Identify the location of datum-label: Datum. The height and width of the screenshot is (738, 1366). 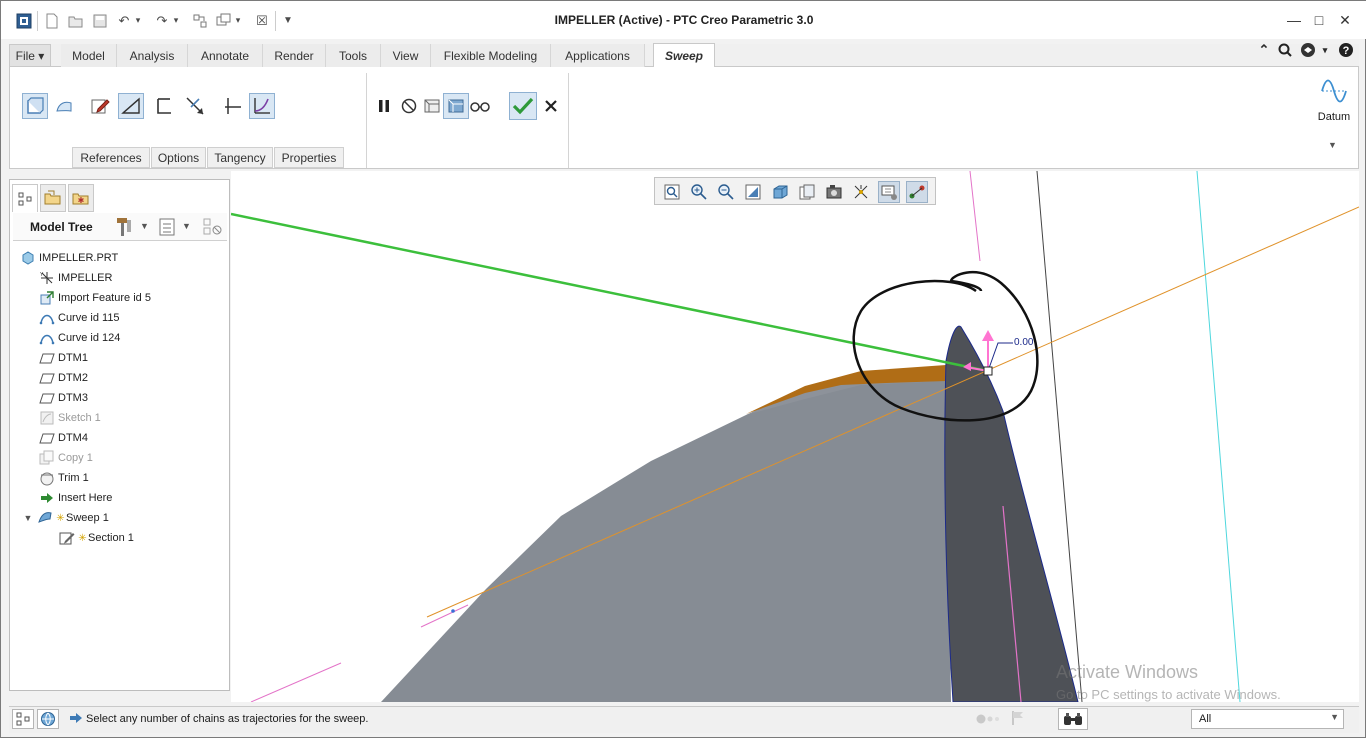
(1334, 117).